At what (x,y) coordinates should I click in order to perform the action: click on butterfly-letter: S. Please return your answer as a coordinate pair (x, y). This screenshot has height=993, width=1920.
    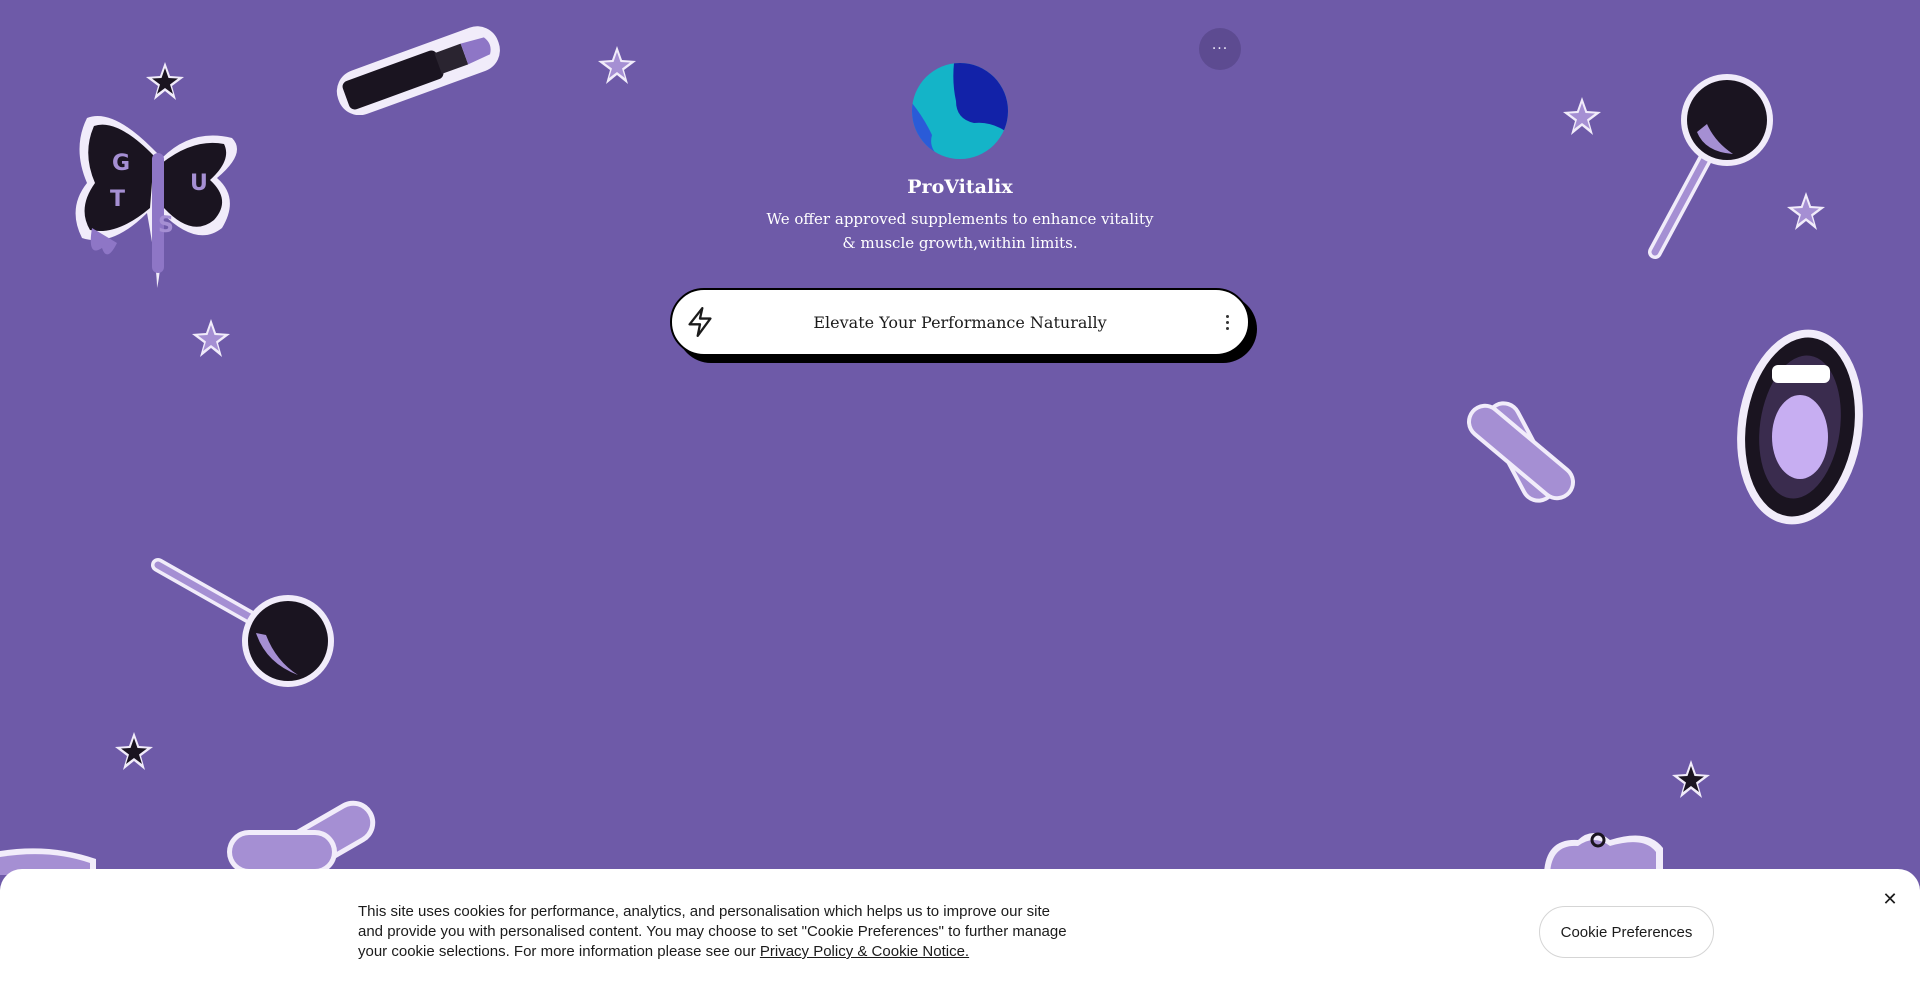
    Looking at the image, I should click on (166, 225).